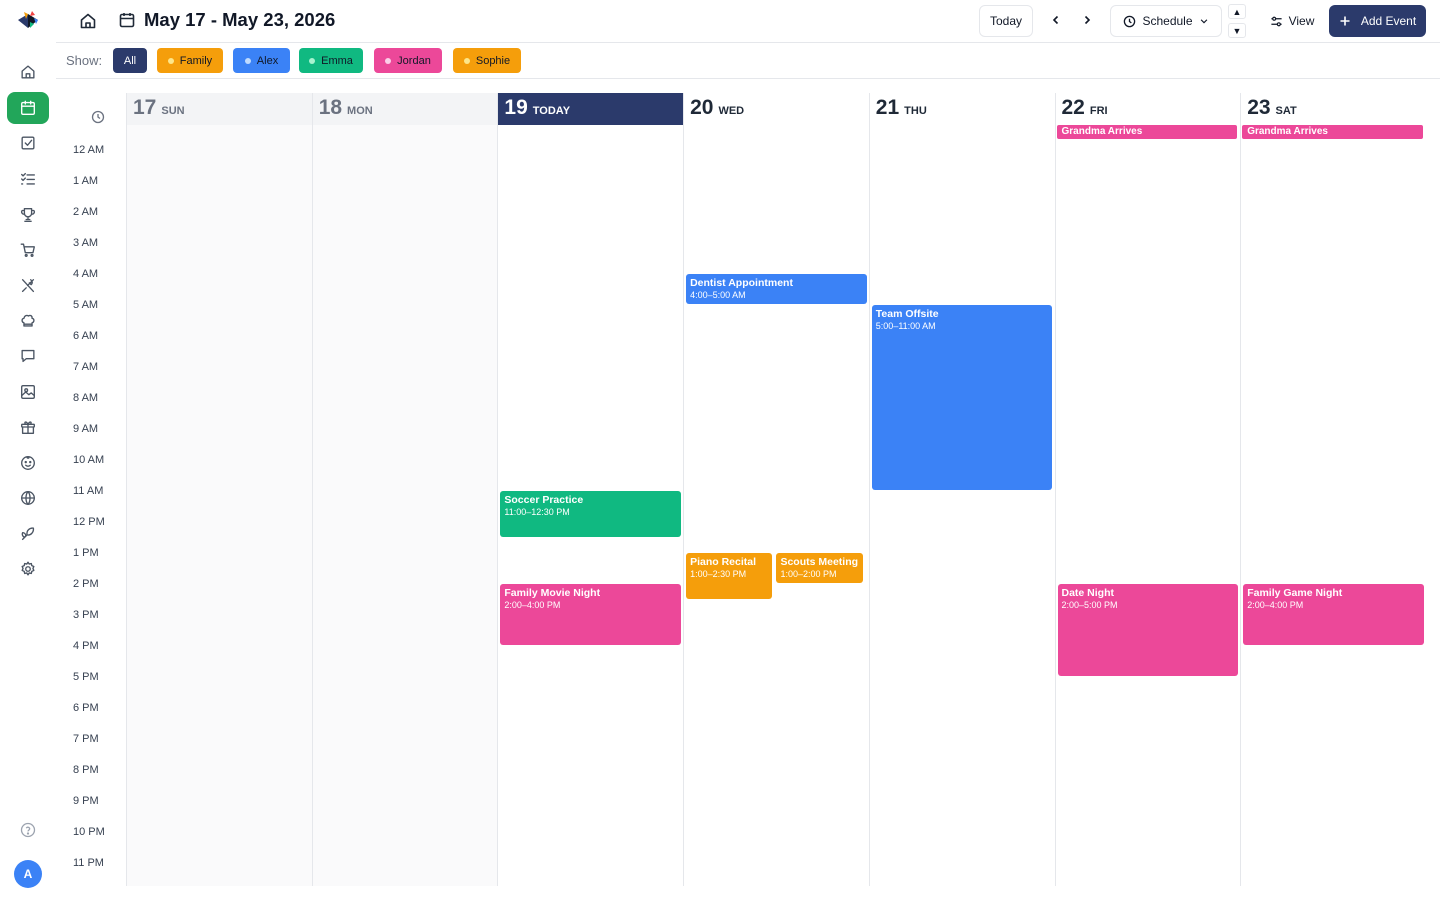  Describe the element at coordinates (1286, 111) in the screenshot. I see `day-name: SAT` at that location.